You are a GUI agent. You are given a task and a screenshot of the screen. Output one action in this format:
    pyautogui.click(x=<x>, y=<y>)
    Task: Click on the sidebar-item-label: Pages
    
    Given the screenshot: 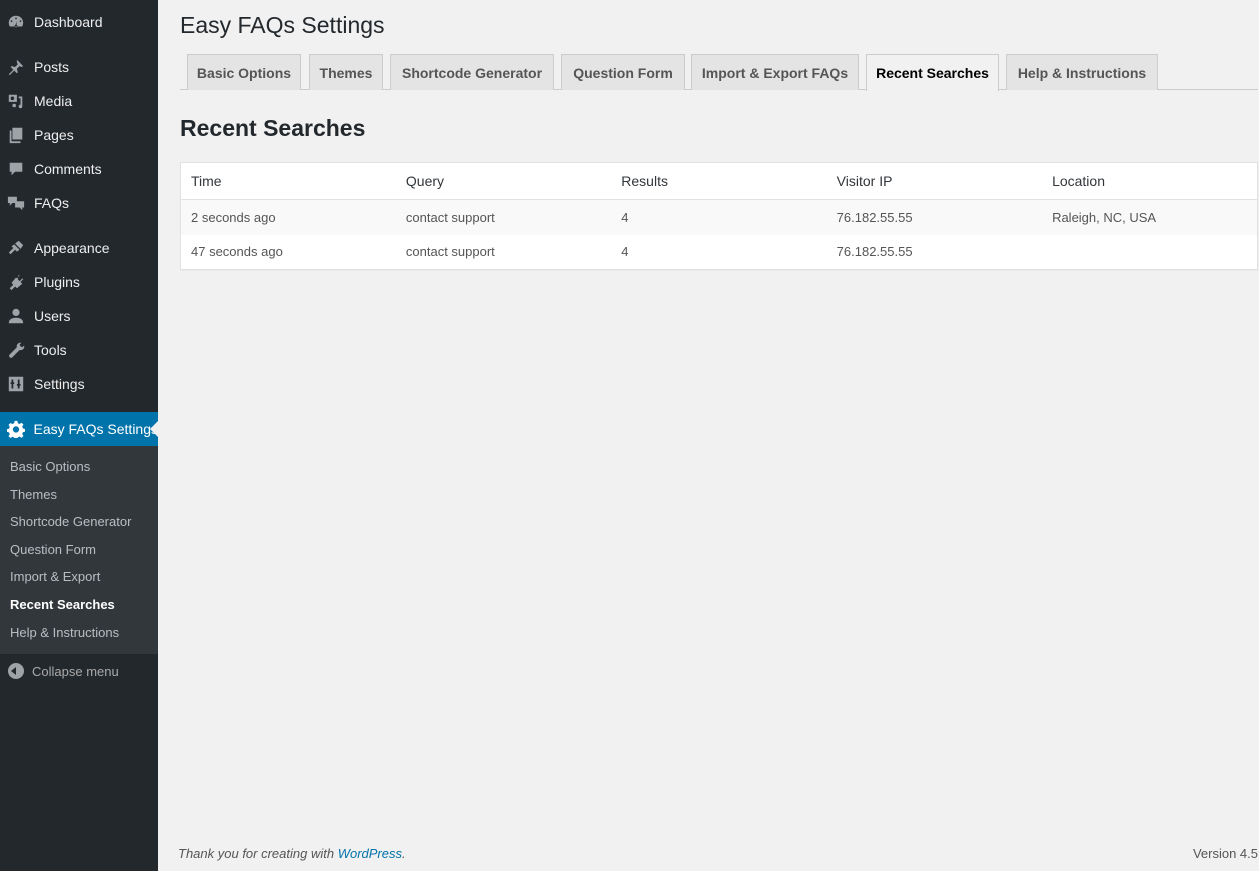 What is the action you would take?
    pyautogui.click(x=54, y=135)
    